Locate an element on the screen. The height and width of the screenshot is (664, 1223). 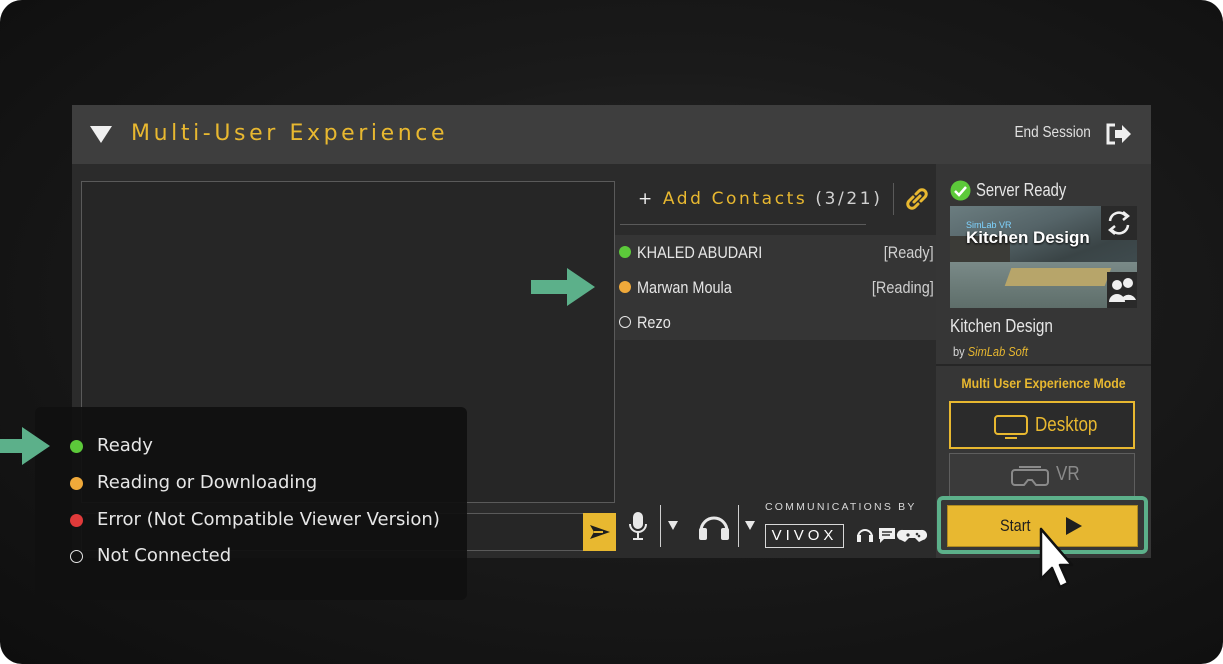
exit-icon is located at coordinates (1119, 134).